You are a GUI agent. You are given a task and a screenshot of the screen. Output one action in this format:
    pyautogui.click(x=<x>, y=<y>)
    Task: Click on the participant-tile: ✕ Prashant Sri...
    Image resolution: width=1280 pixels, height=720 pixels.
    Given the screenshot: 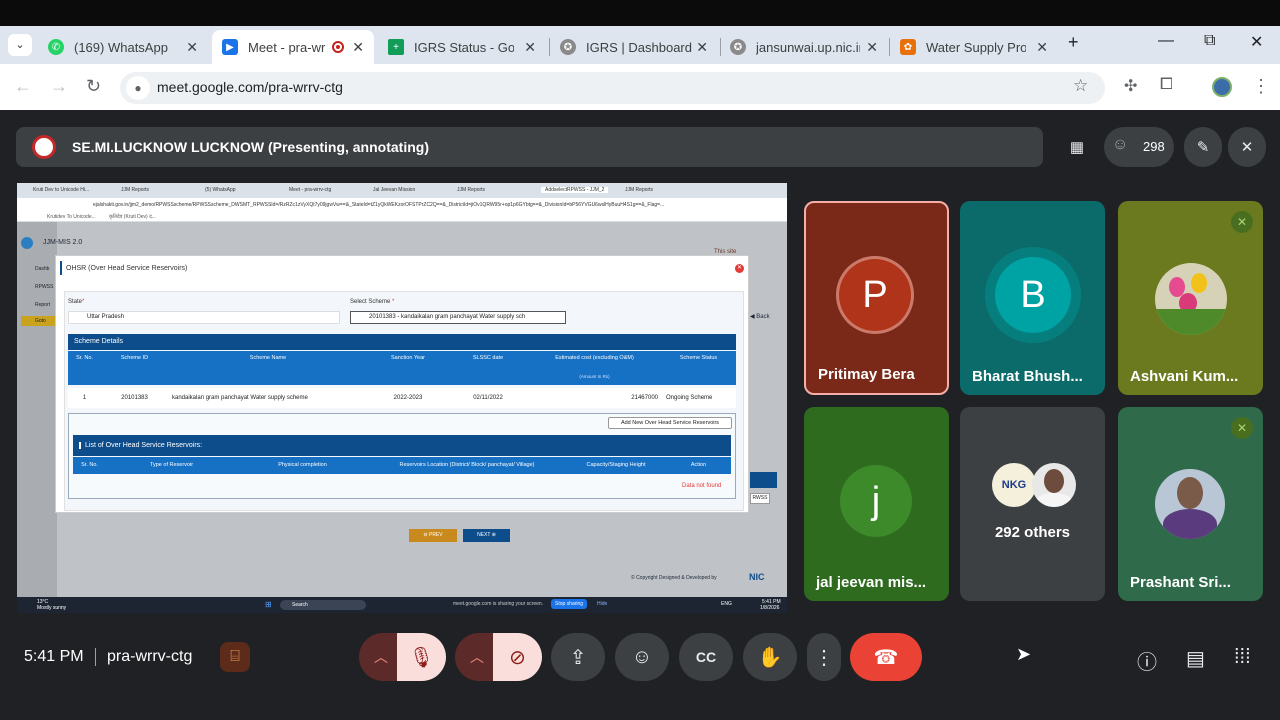 What is the action you would take?
    pyautogui.click(x=1190, y=504)
    